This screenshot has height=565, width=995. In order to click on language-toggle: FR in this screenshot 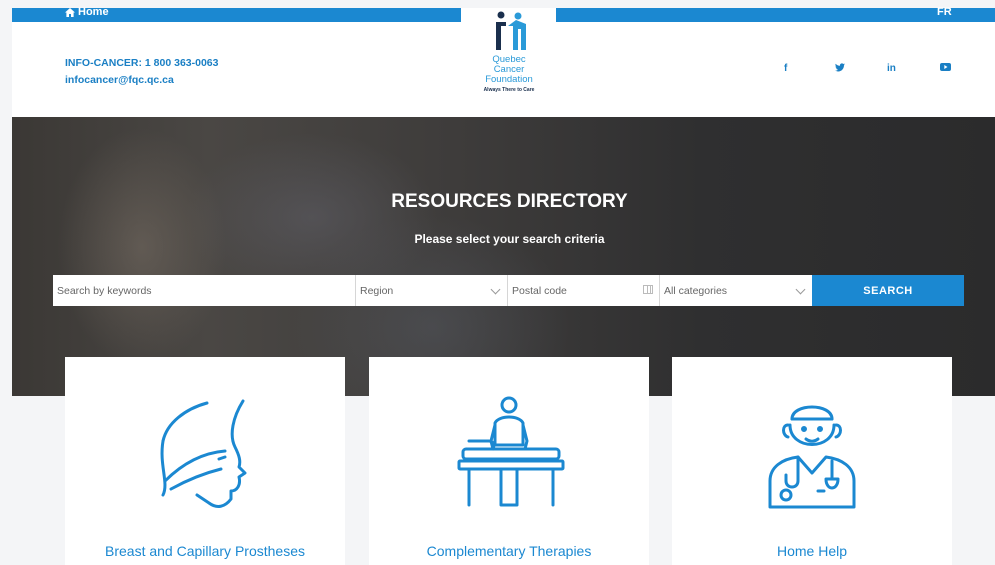, I will do `click(944, 12)`.